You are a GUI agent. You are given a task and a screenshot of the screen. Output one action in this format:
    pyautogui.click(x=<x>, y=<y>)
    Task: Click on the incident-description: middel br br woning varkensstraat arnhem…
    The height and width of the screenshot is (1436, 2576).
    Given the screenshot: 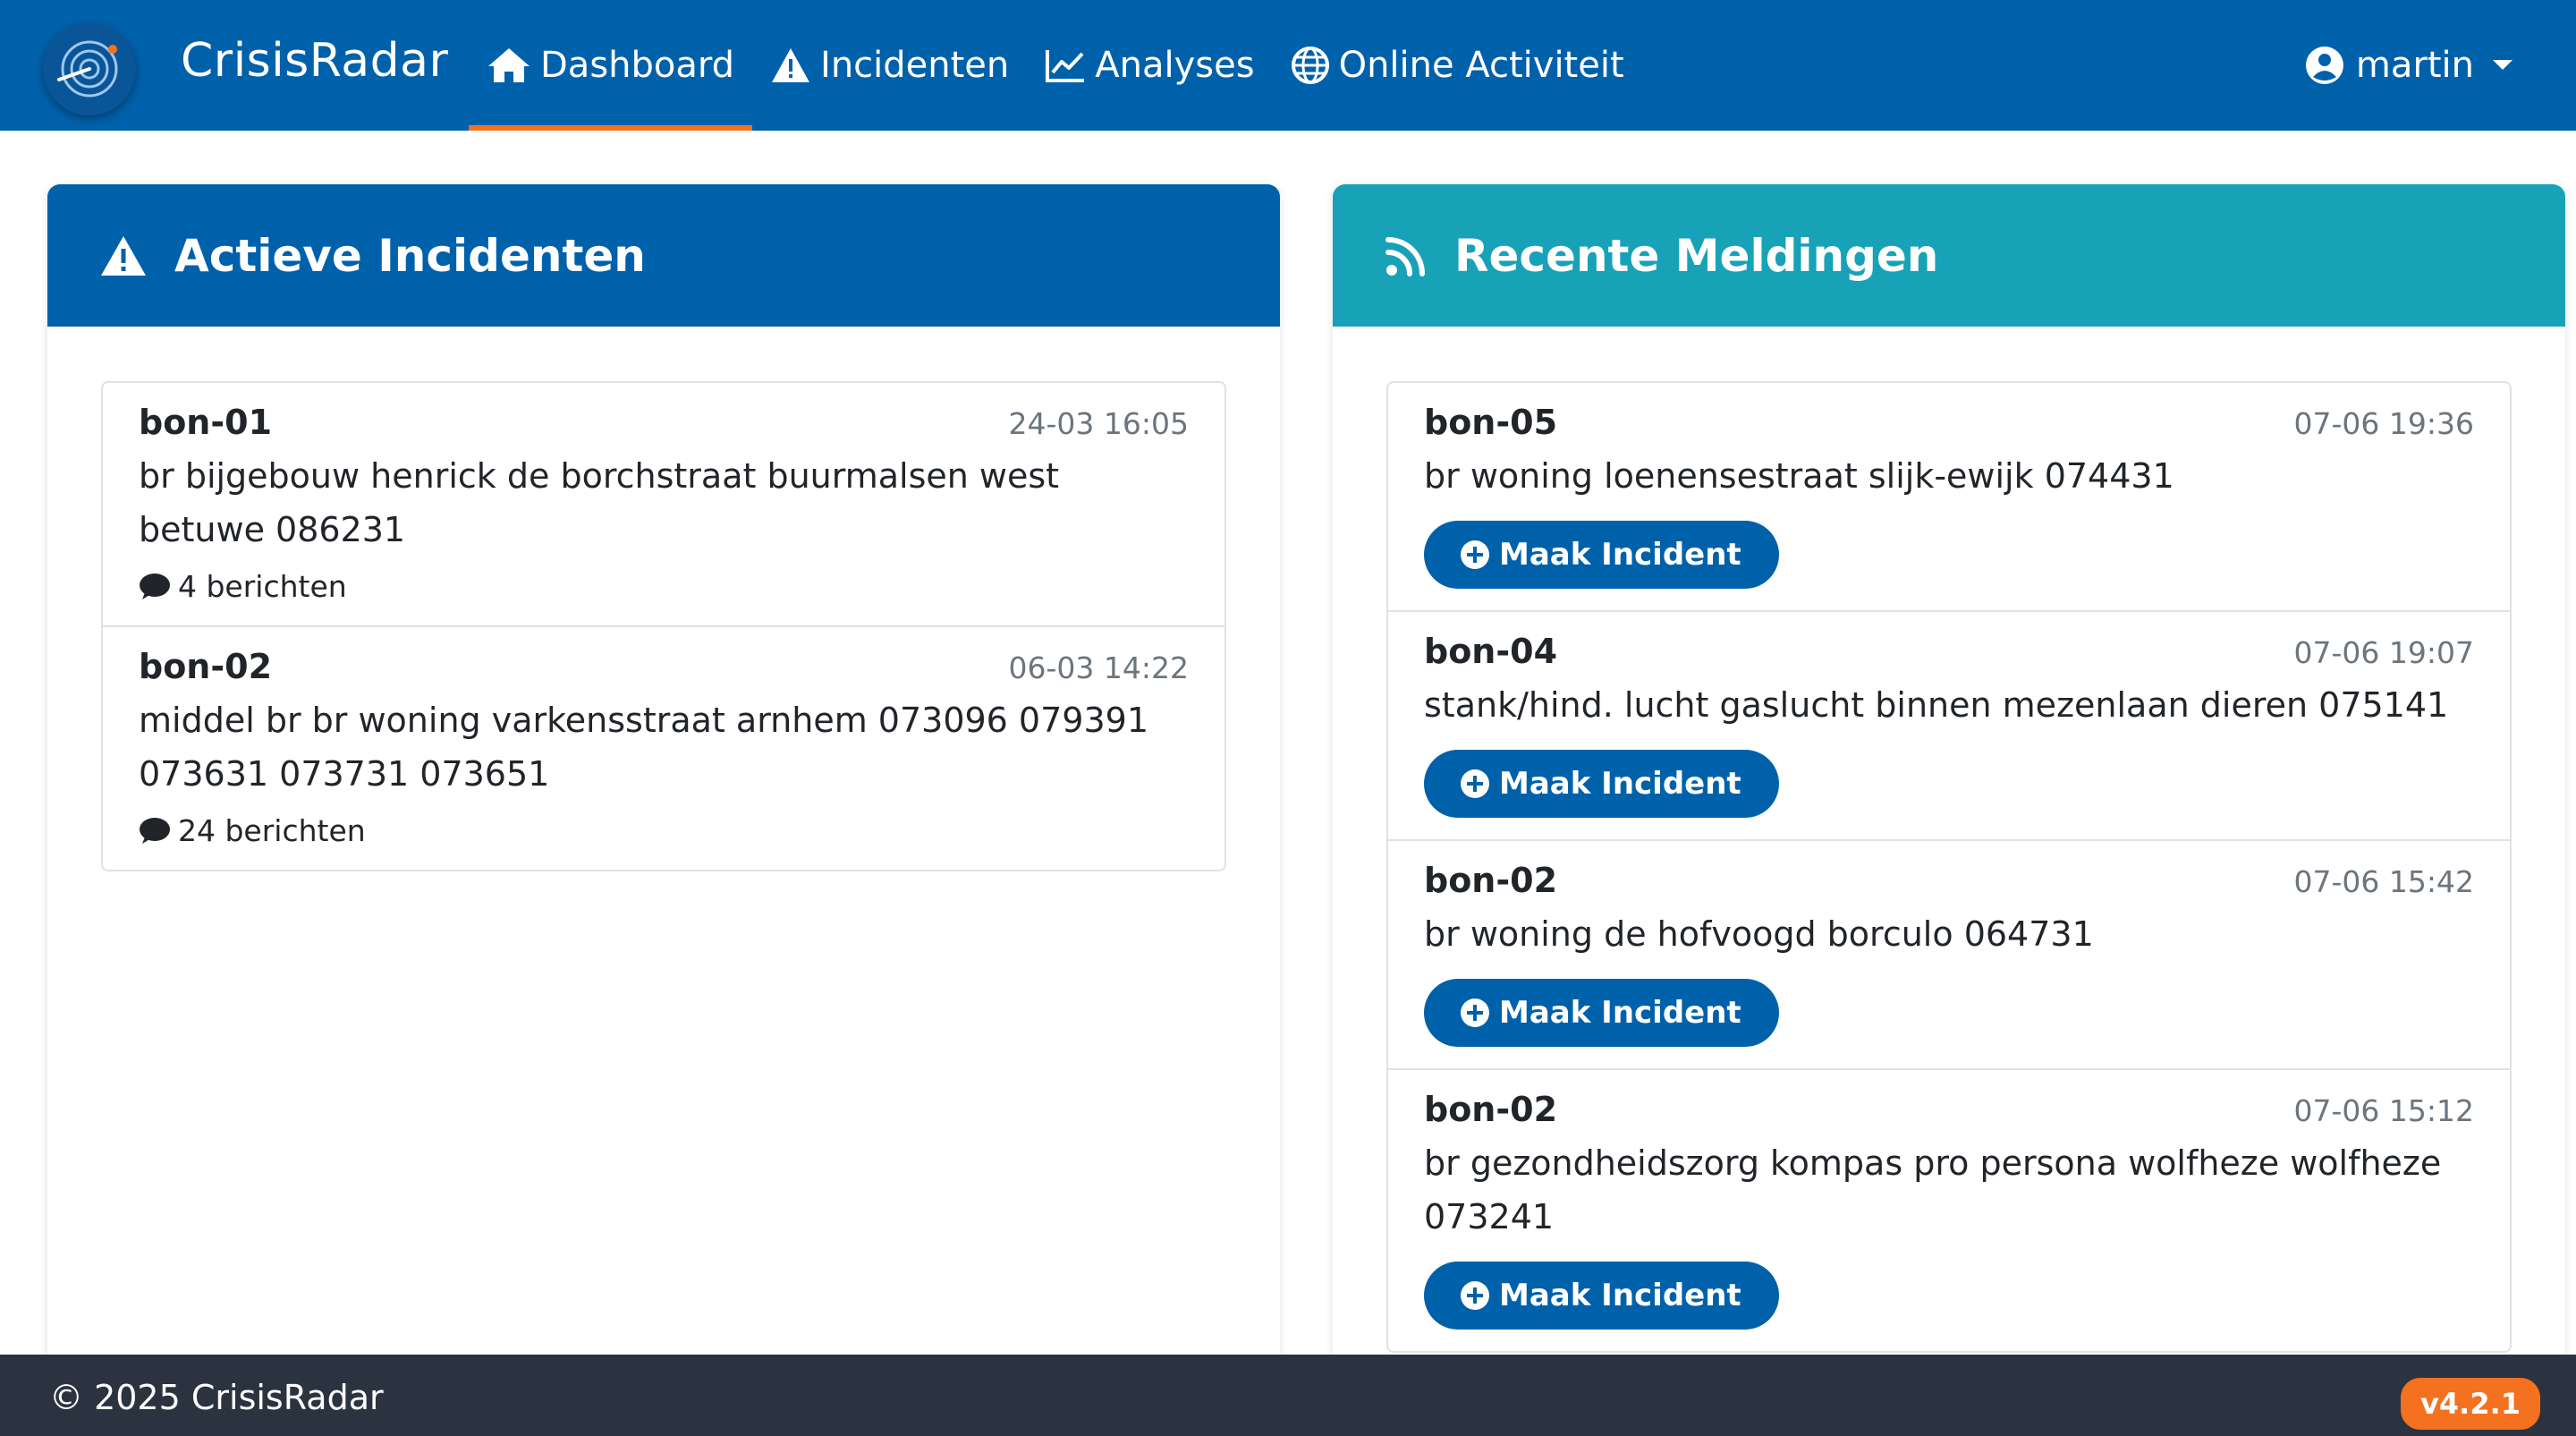 What is the action you would take?
    pyautogui.click(x=643, y=747)
    